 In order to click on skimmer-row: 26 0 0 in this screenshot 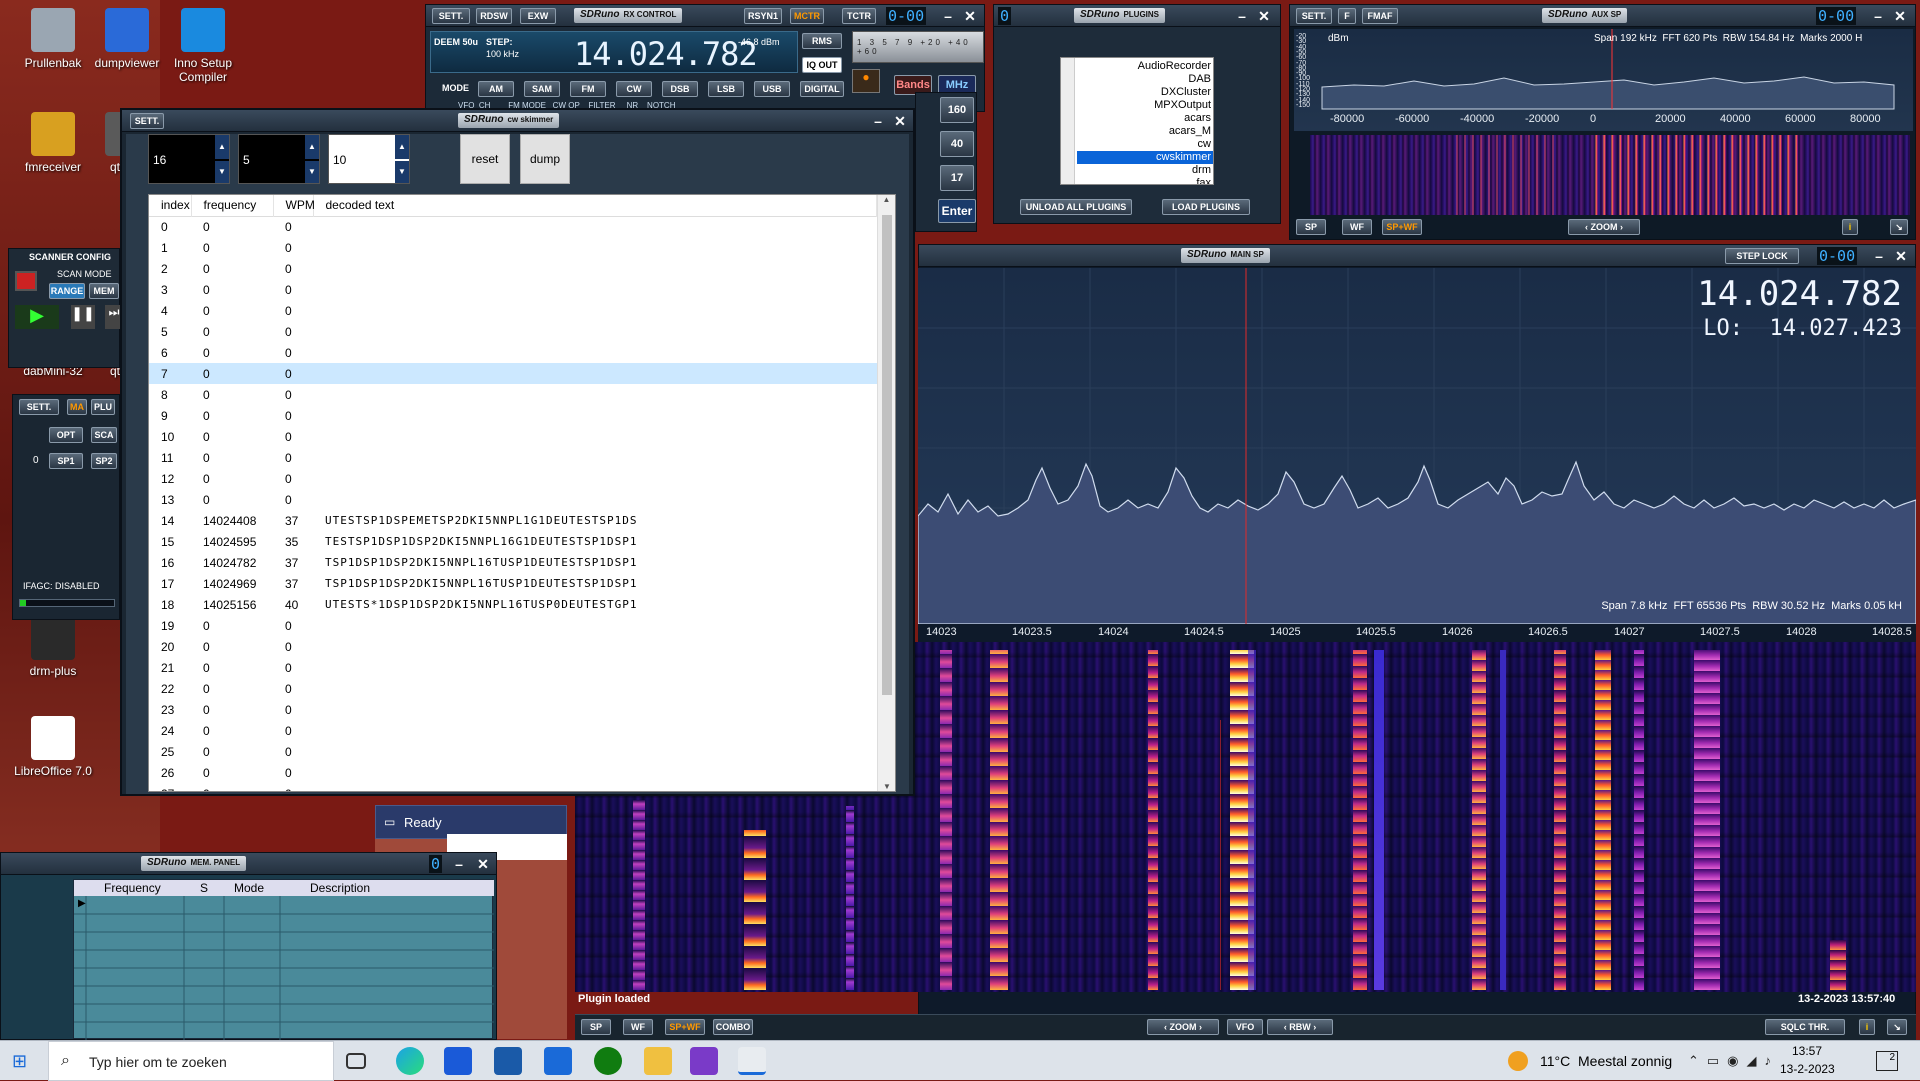, I will do `click(513, 772)`.